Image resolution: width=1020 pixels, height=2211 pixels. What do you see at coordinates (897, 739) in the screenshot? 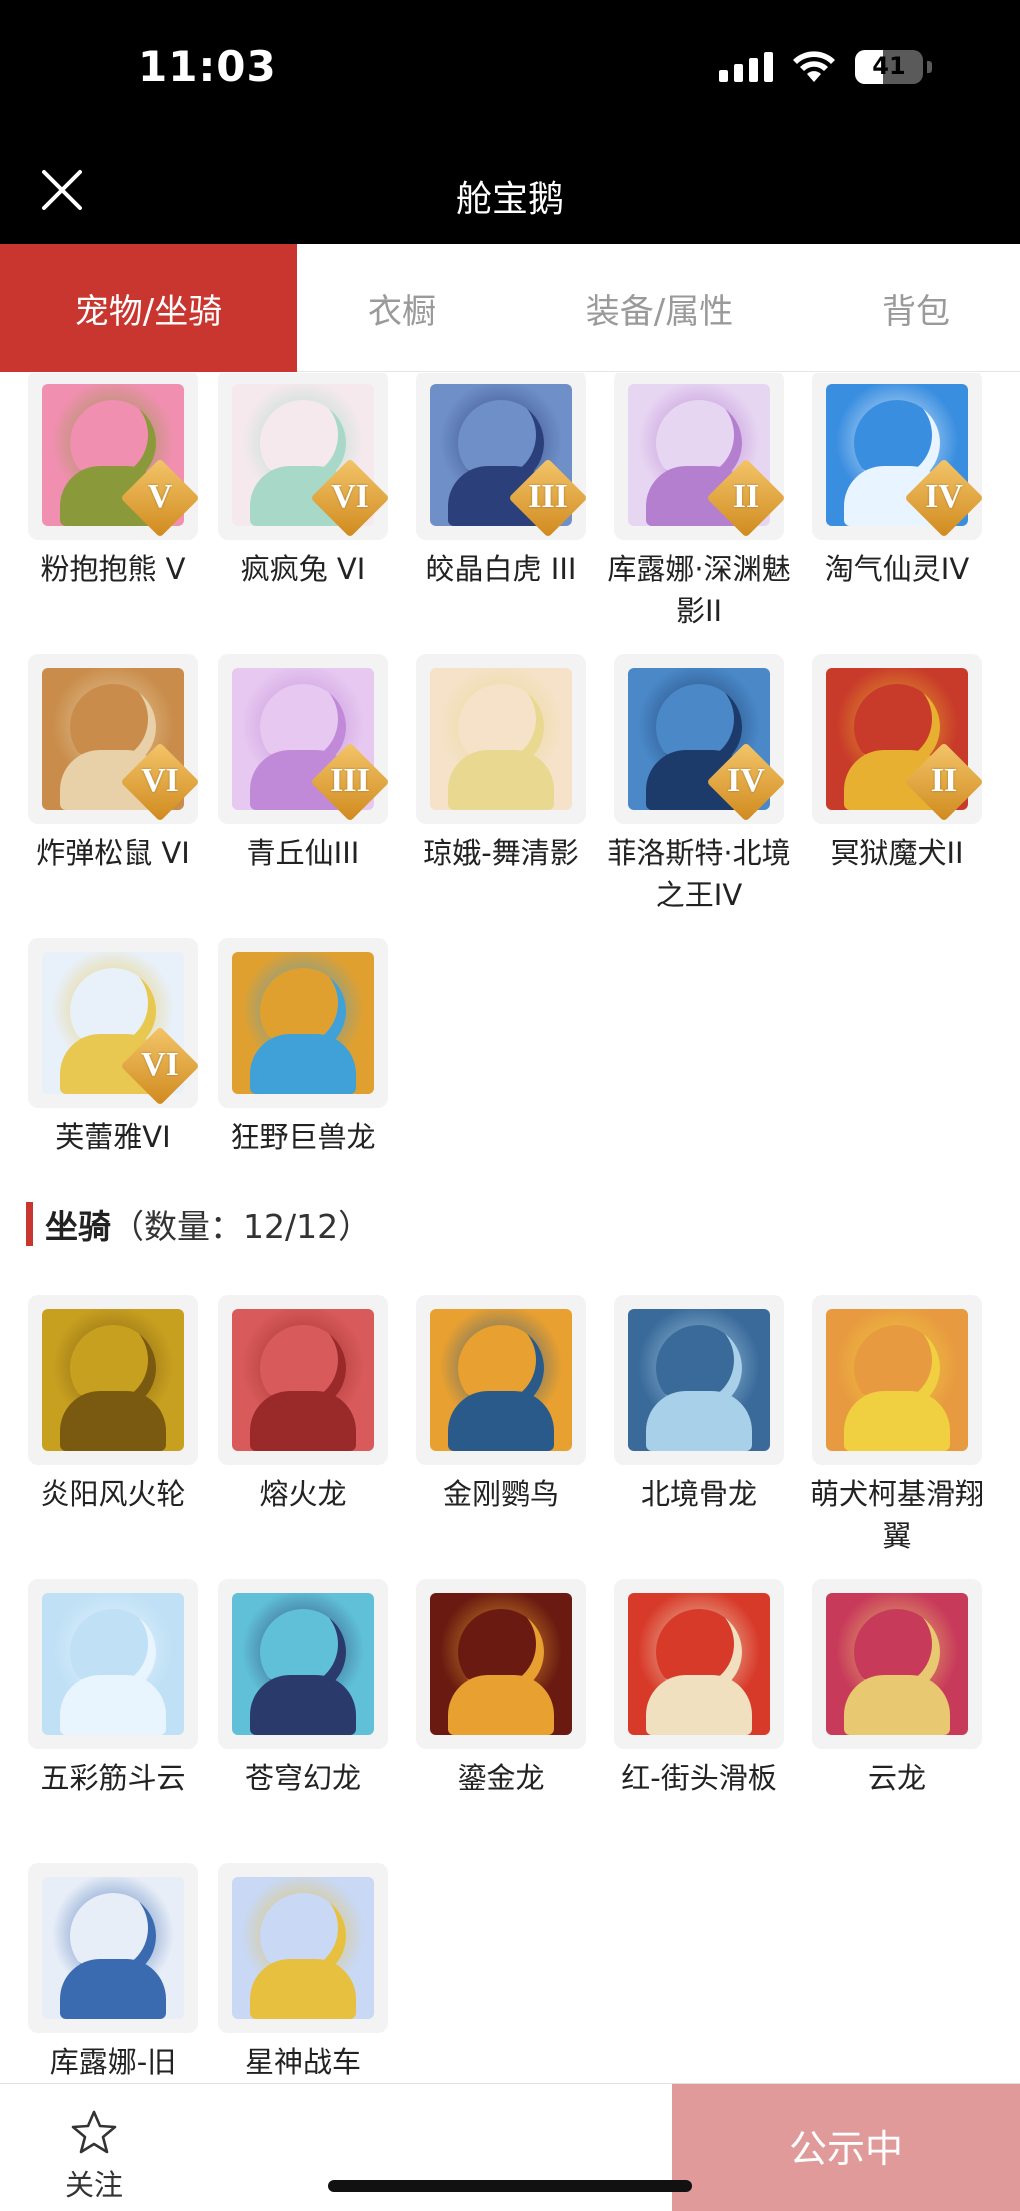
I see `hell-hound-icon: II` at bounding box center [897, 739].